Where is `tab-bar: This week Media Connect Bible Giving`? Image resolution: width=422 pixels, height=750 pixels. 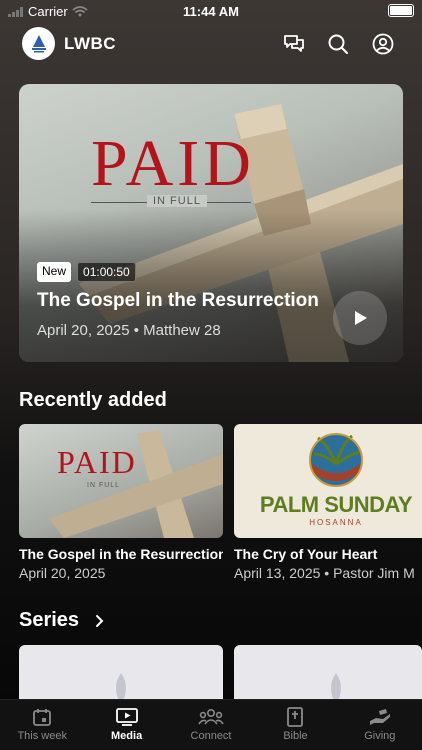
tab-bar: This week Media Connect Bible Giving is located at coordinates (211, 724).